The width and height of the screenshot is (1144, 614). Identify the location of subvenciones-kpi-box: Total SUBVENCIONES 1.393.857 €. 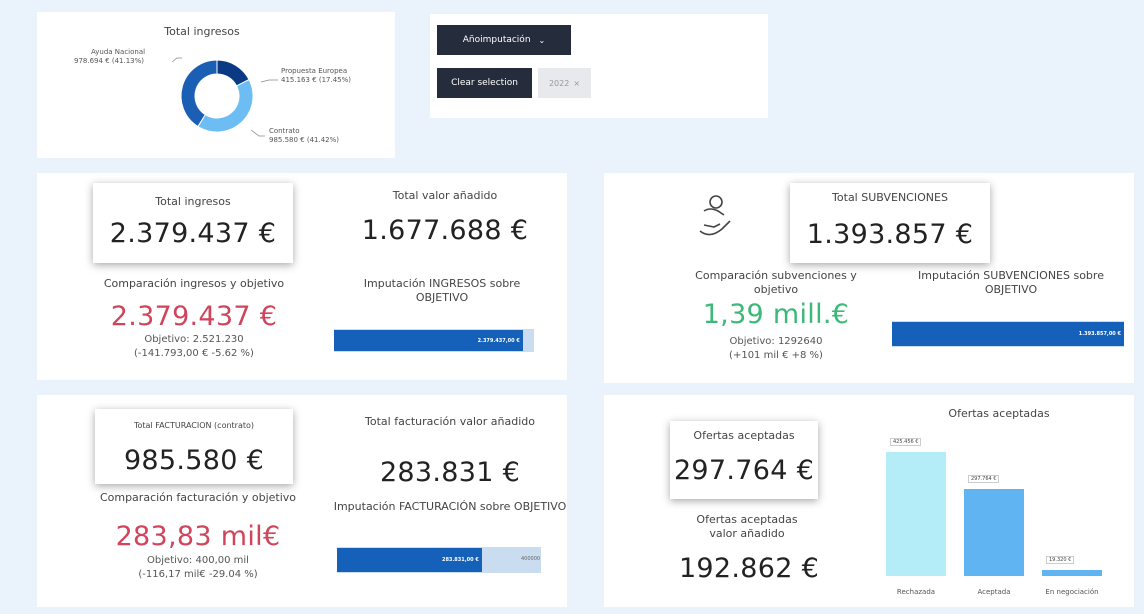
(890, 223).